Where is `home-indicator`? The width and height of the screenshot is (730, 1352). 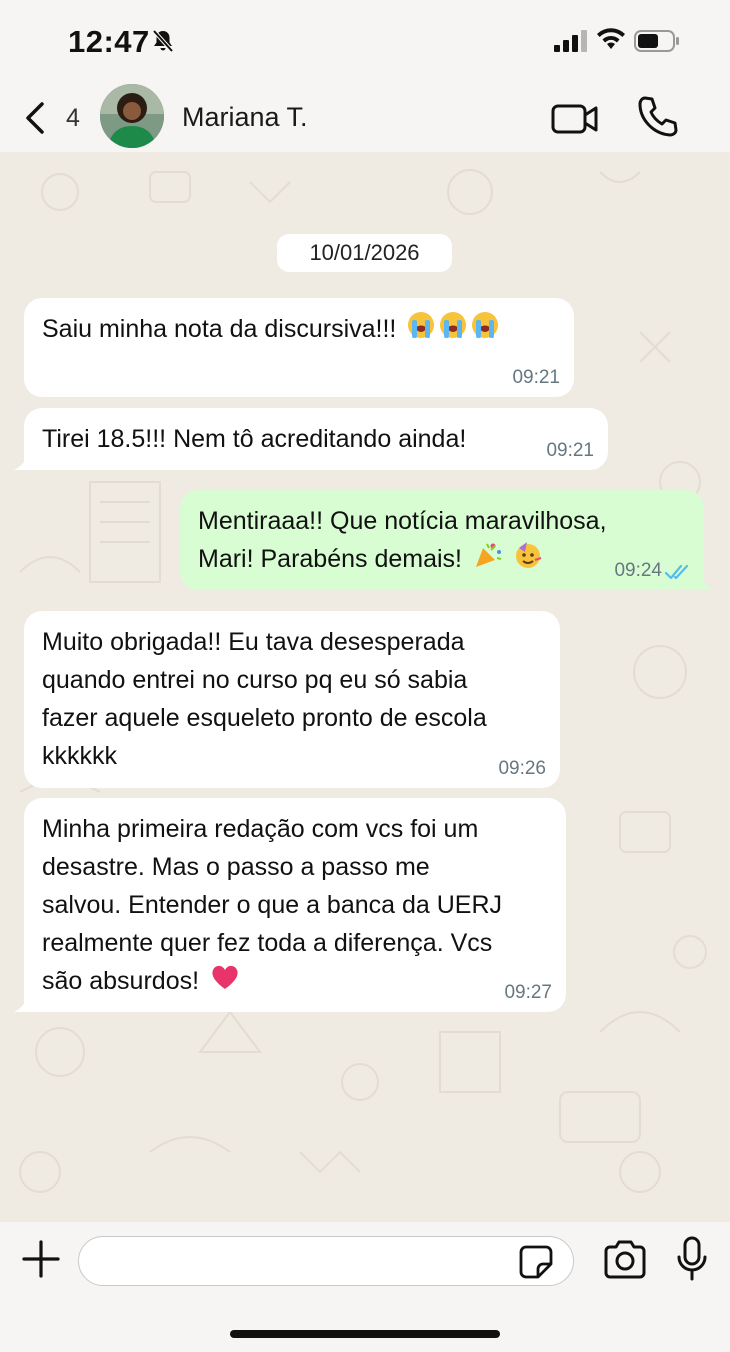 home-indicator is located at coordinates (365, 1334).